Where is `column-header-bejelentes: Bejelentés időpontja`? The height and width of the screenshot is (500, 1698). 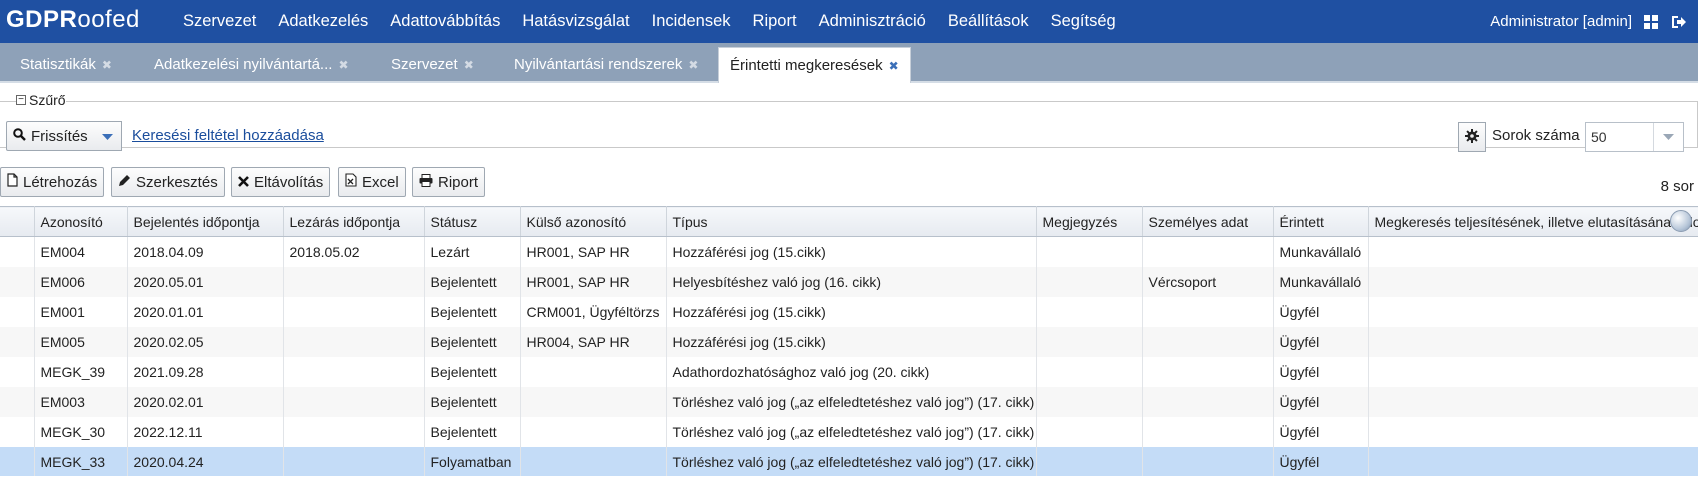
column-header-bejelentes: Bejelentés időpontja is located at coordinates (205, 221).